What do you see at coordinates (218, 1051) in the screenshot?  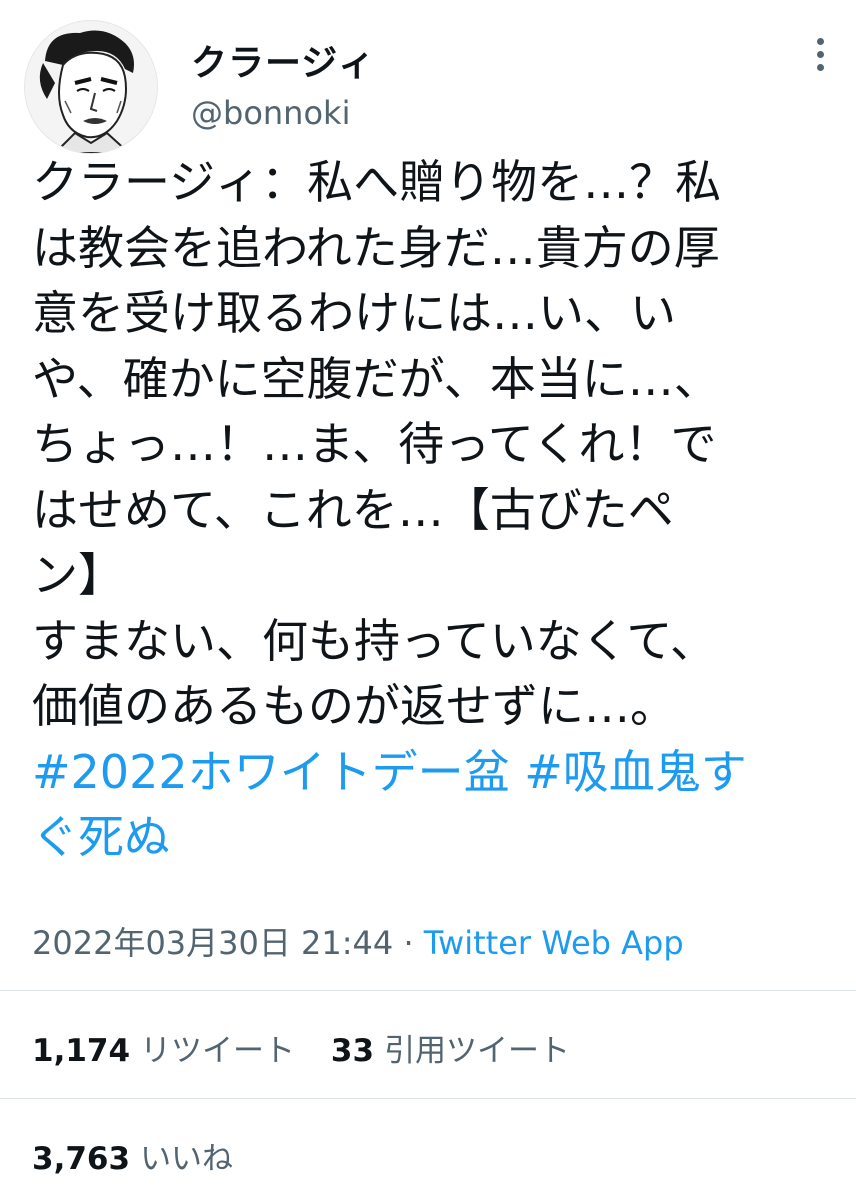 I see `retweets-label: リツイート` at bounding box center [218, 1051].